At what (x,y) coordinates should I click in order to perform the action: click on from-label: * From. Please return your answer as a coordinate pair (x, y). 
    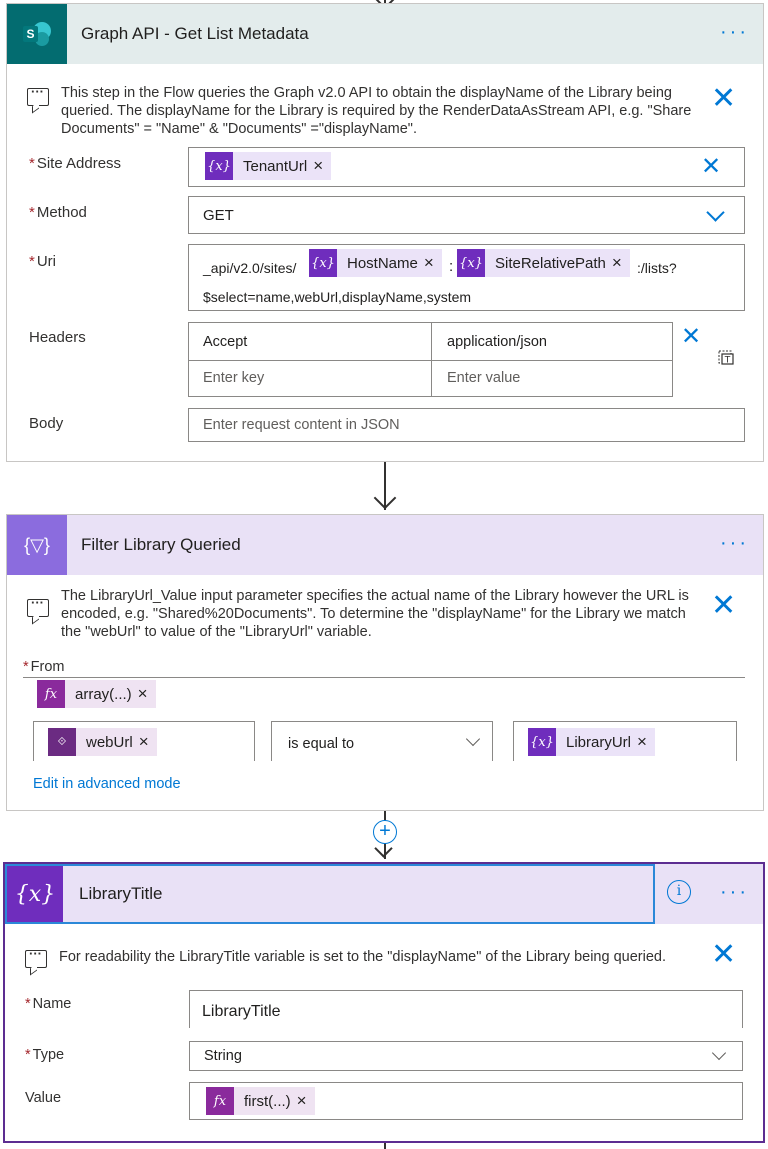
    Looking at the image, I should click on (44, 667).